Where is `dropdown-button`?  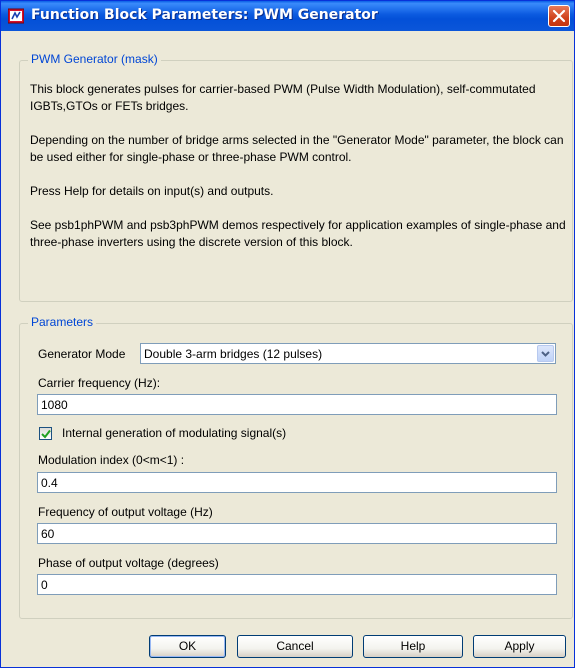 dropdown-button is located at coordinates (545, 353).